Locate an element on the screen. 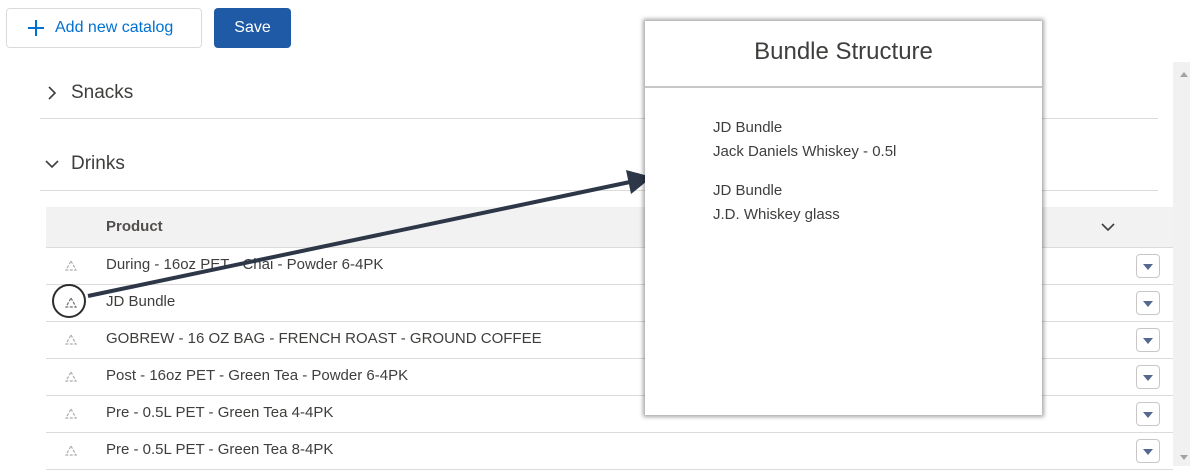 Image resolution: width=1199 pixels, height=470 pixels. column-header-product: Product is located at coordinates (134, 226).